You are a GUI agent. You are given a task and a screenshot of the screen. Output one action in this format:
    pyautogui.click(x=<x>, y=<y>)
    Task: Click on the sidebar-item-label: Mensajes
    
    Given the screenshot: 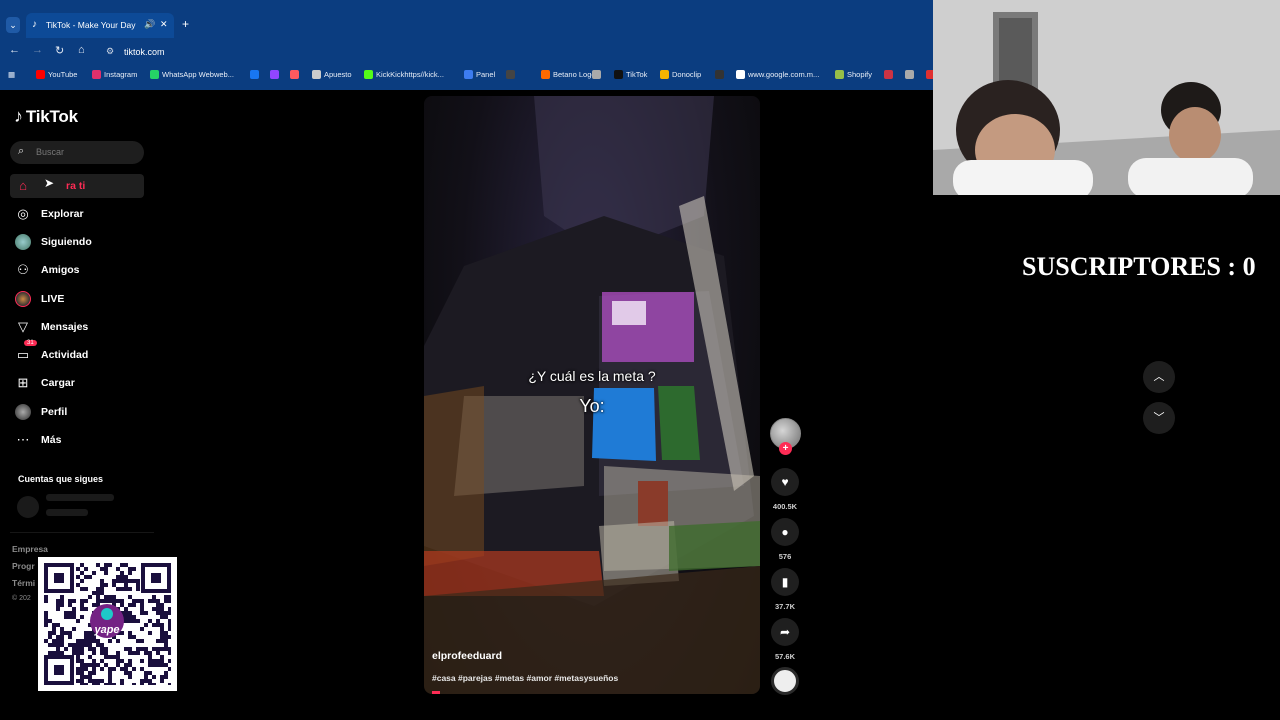 What is the action you would take?
    pyautogui.click(x=65, y=327)
    